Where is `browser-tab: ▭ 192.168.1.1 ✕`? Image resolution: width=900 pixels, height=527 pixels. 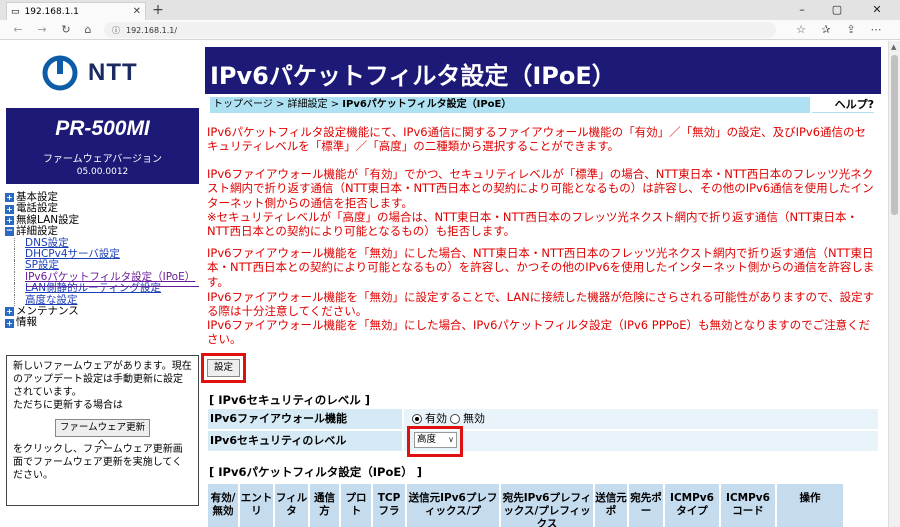
browser-tab: ▭ 192.168.1.1 ✕ is located at coordinates (76, 11).